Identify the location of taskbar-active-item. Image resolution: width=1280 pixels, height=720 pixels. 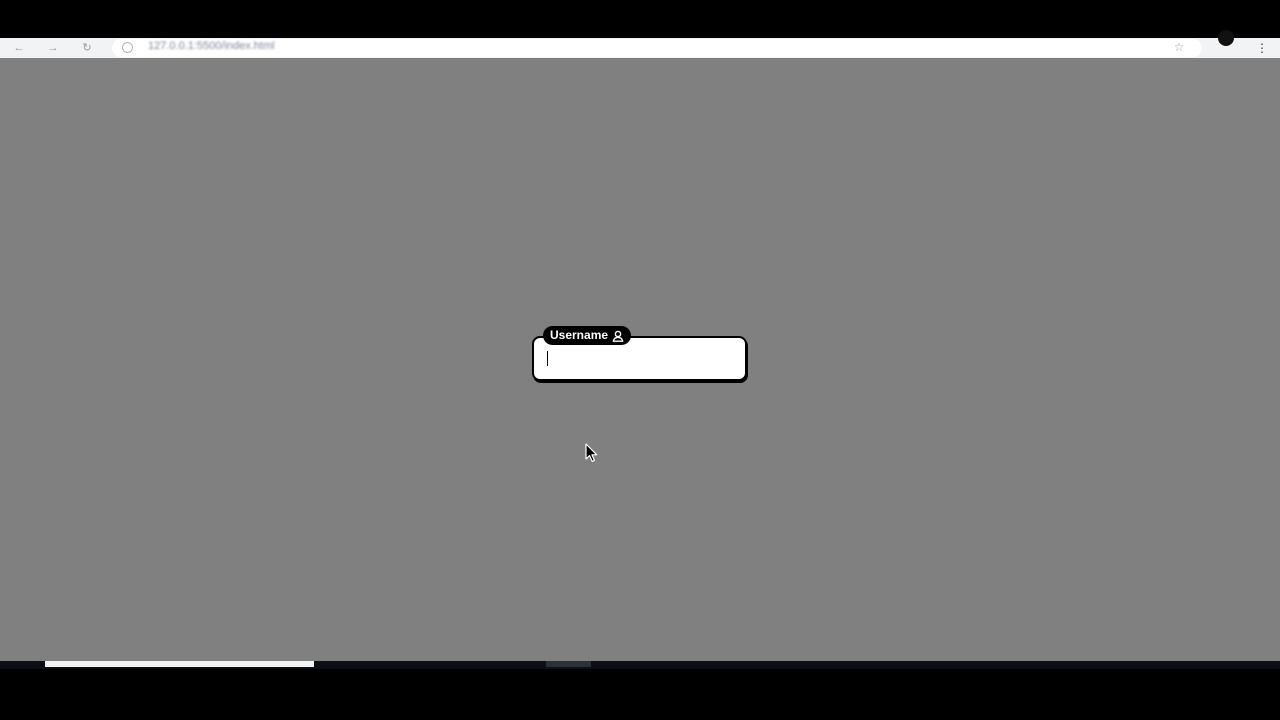
(179, 664).